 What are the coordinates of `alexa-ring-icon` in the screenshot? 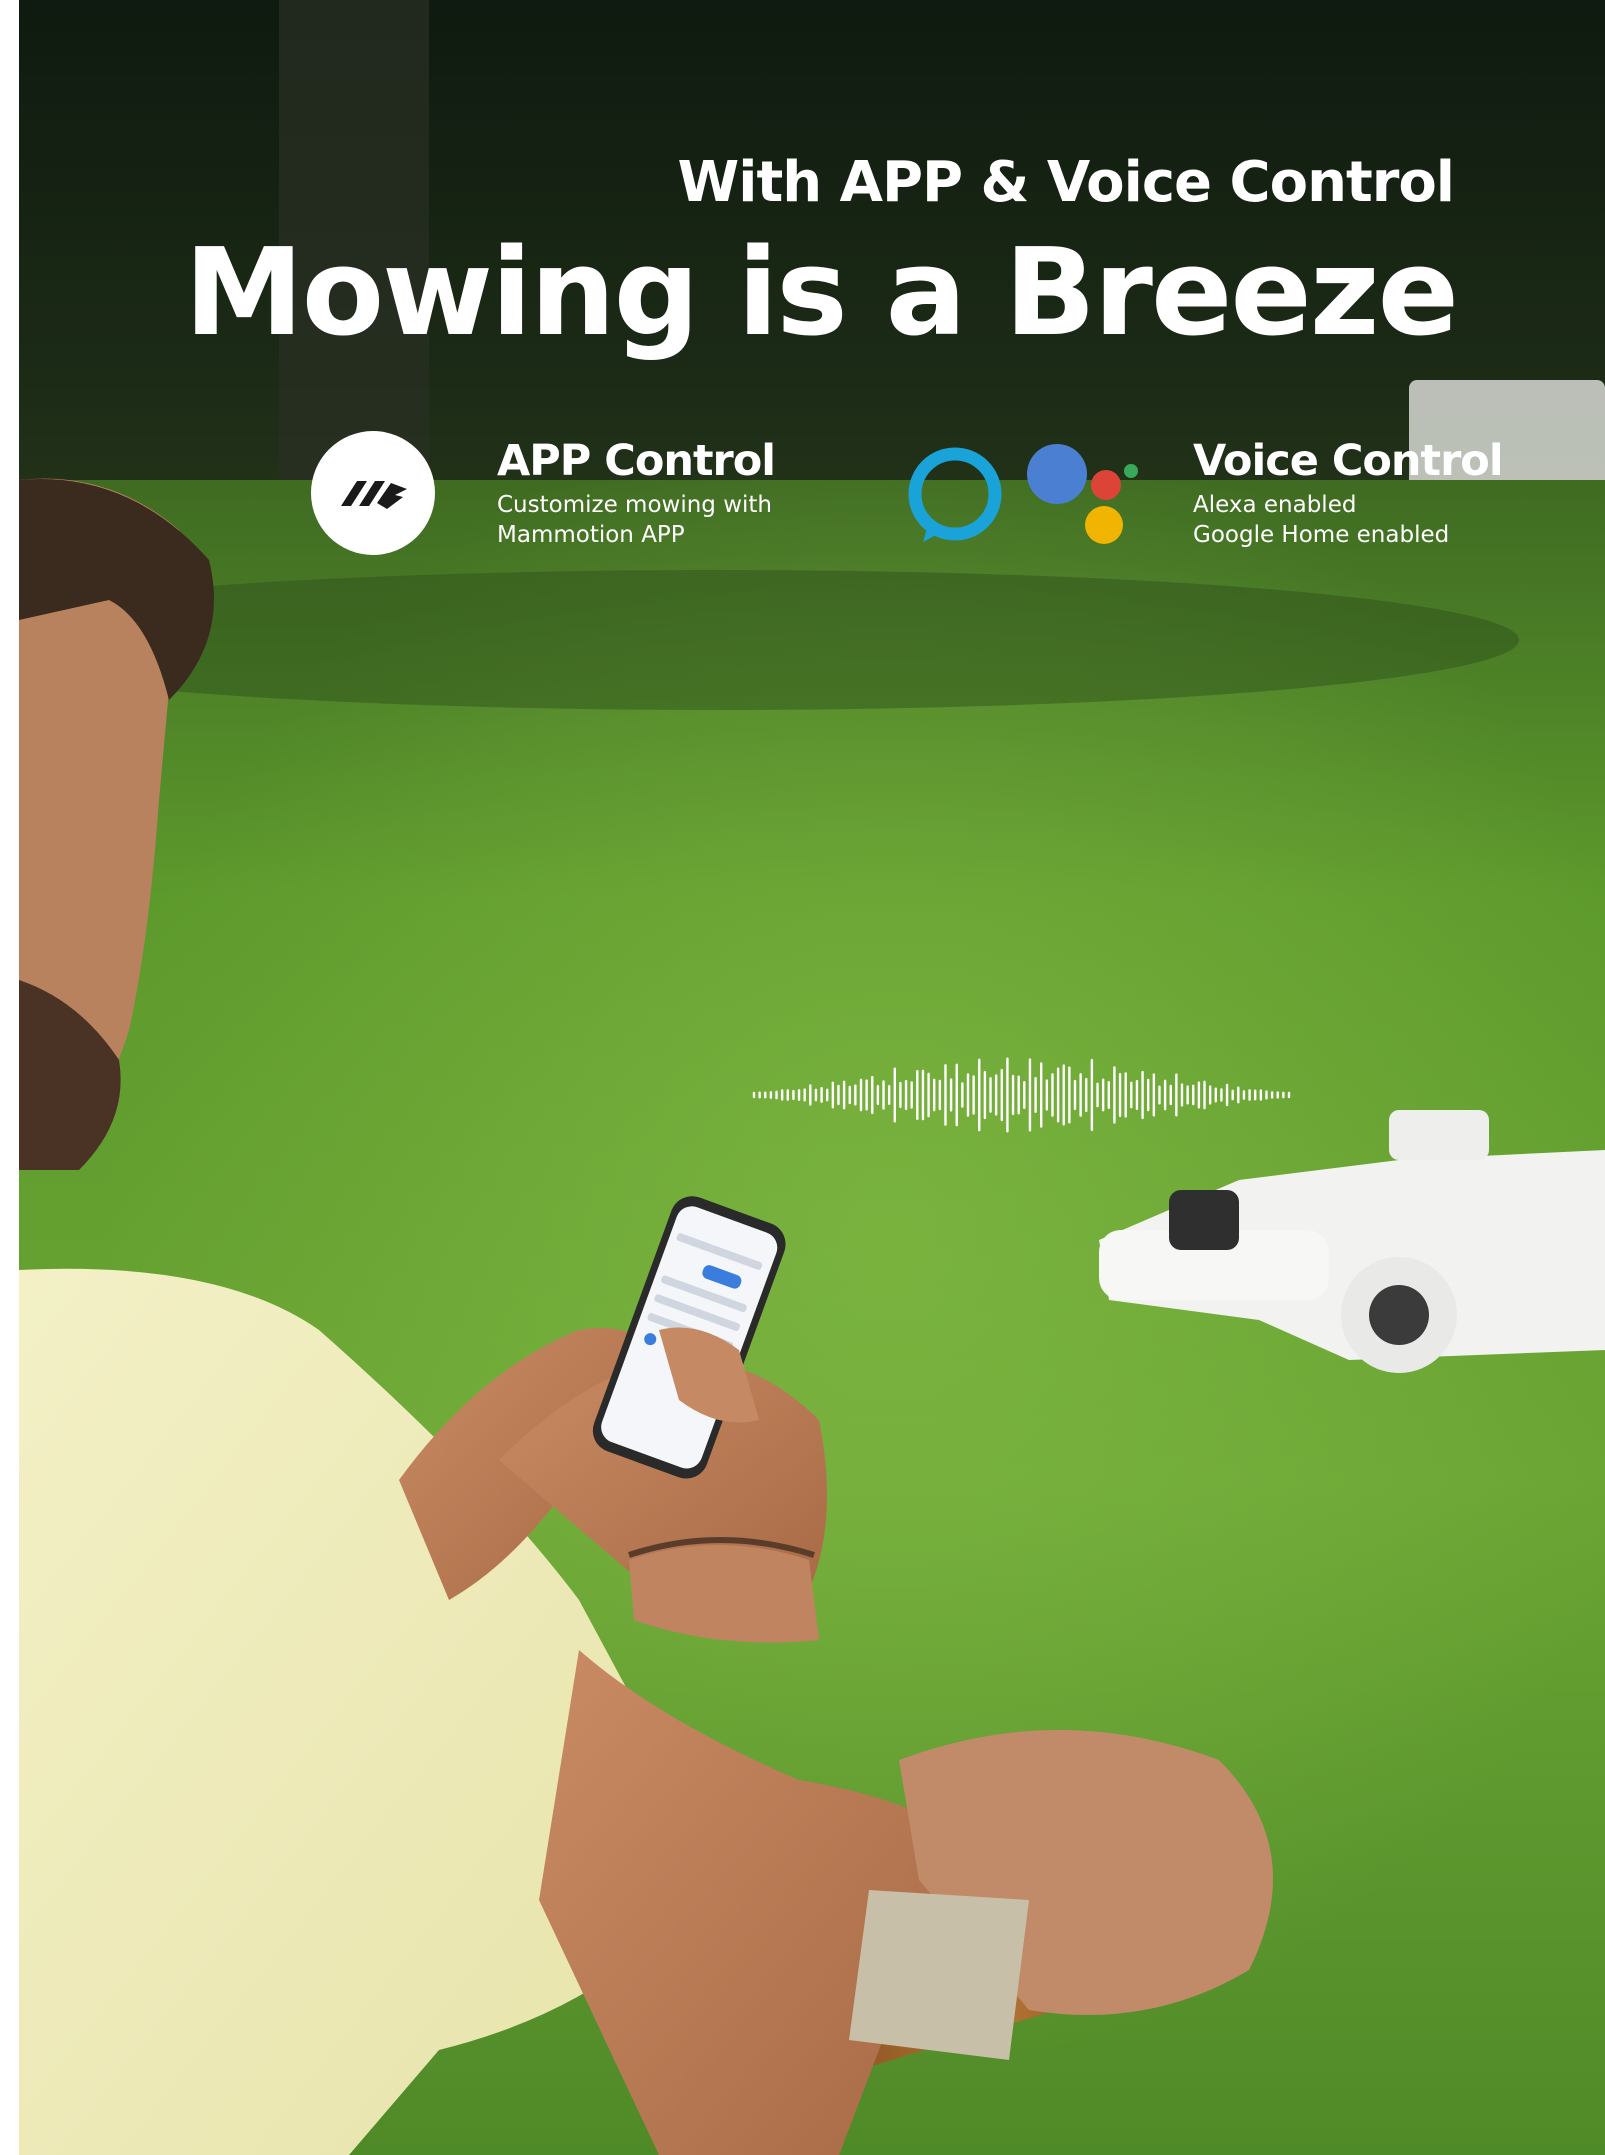 It's located at (955, 496).